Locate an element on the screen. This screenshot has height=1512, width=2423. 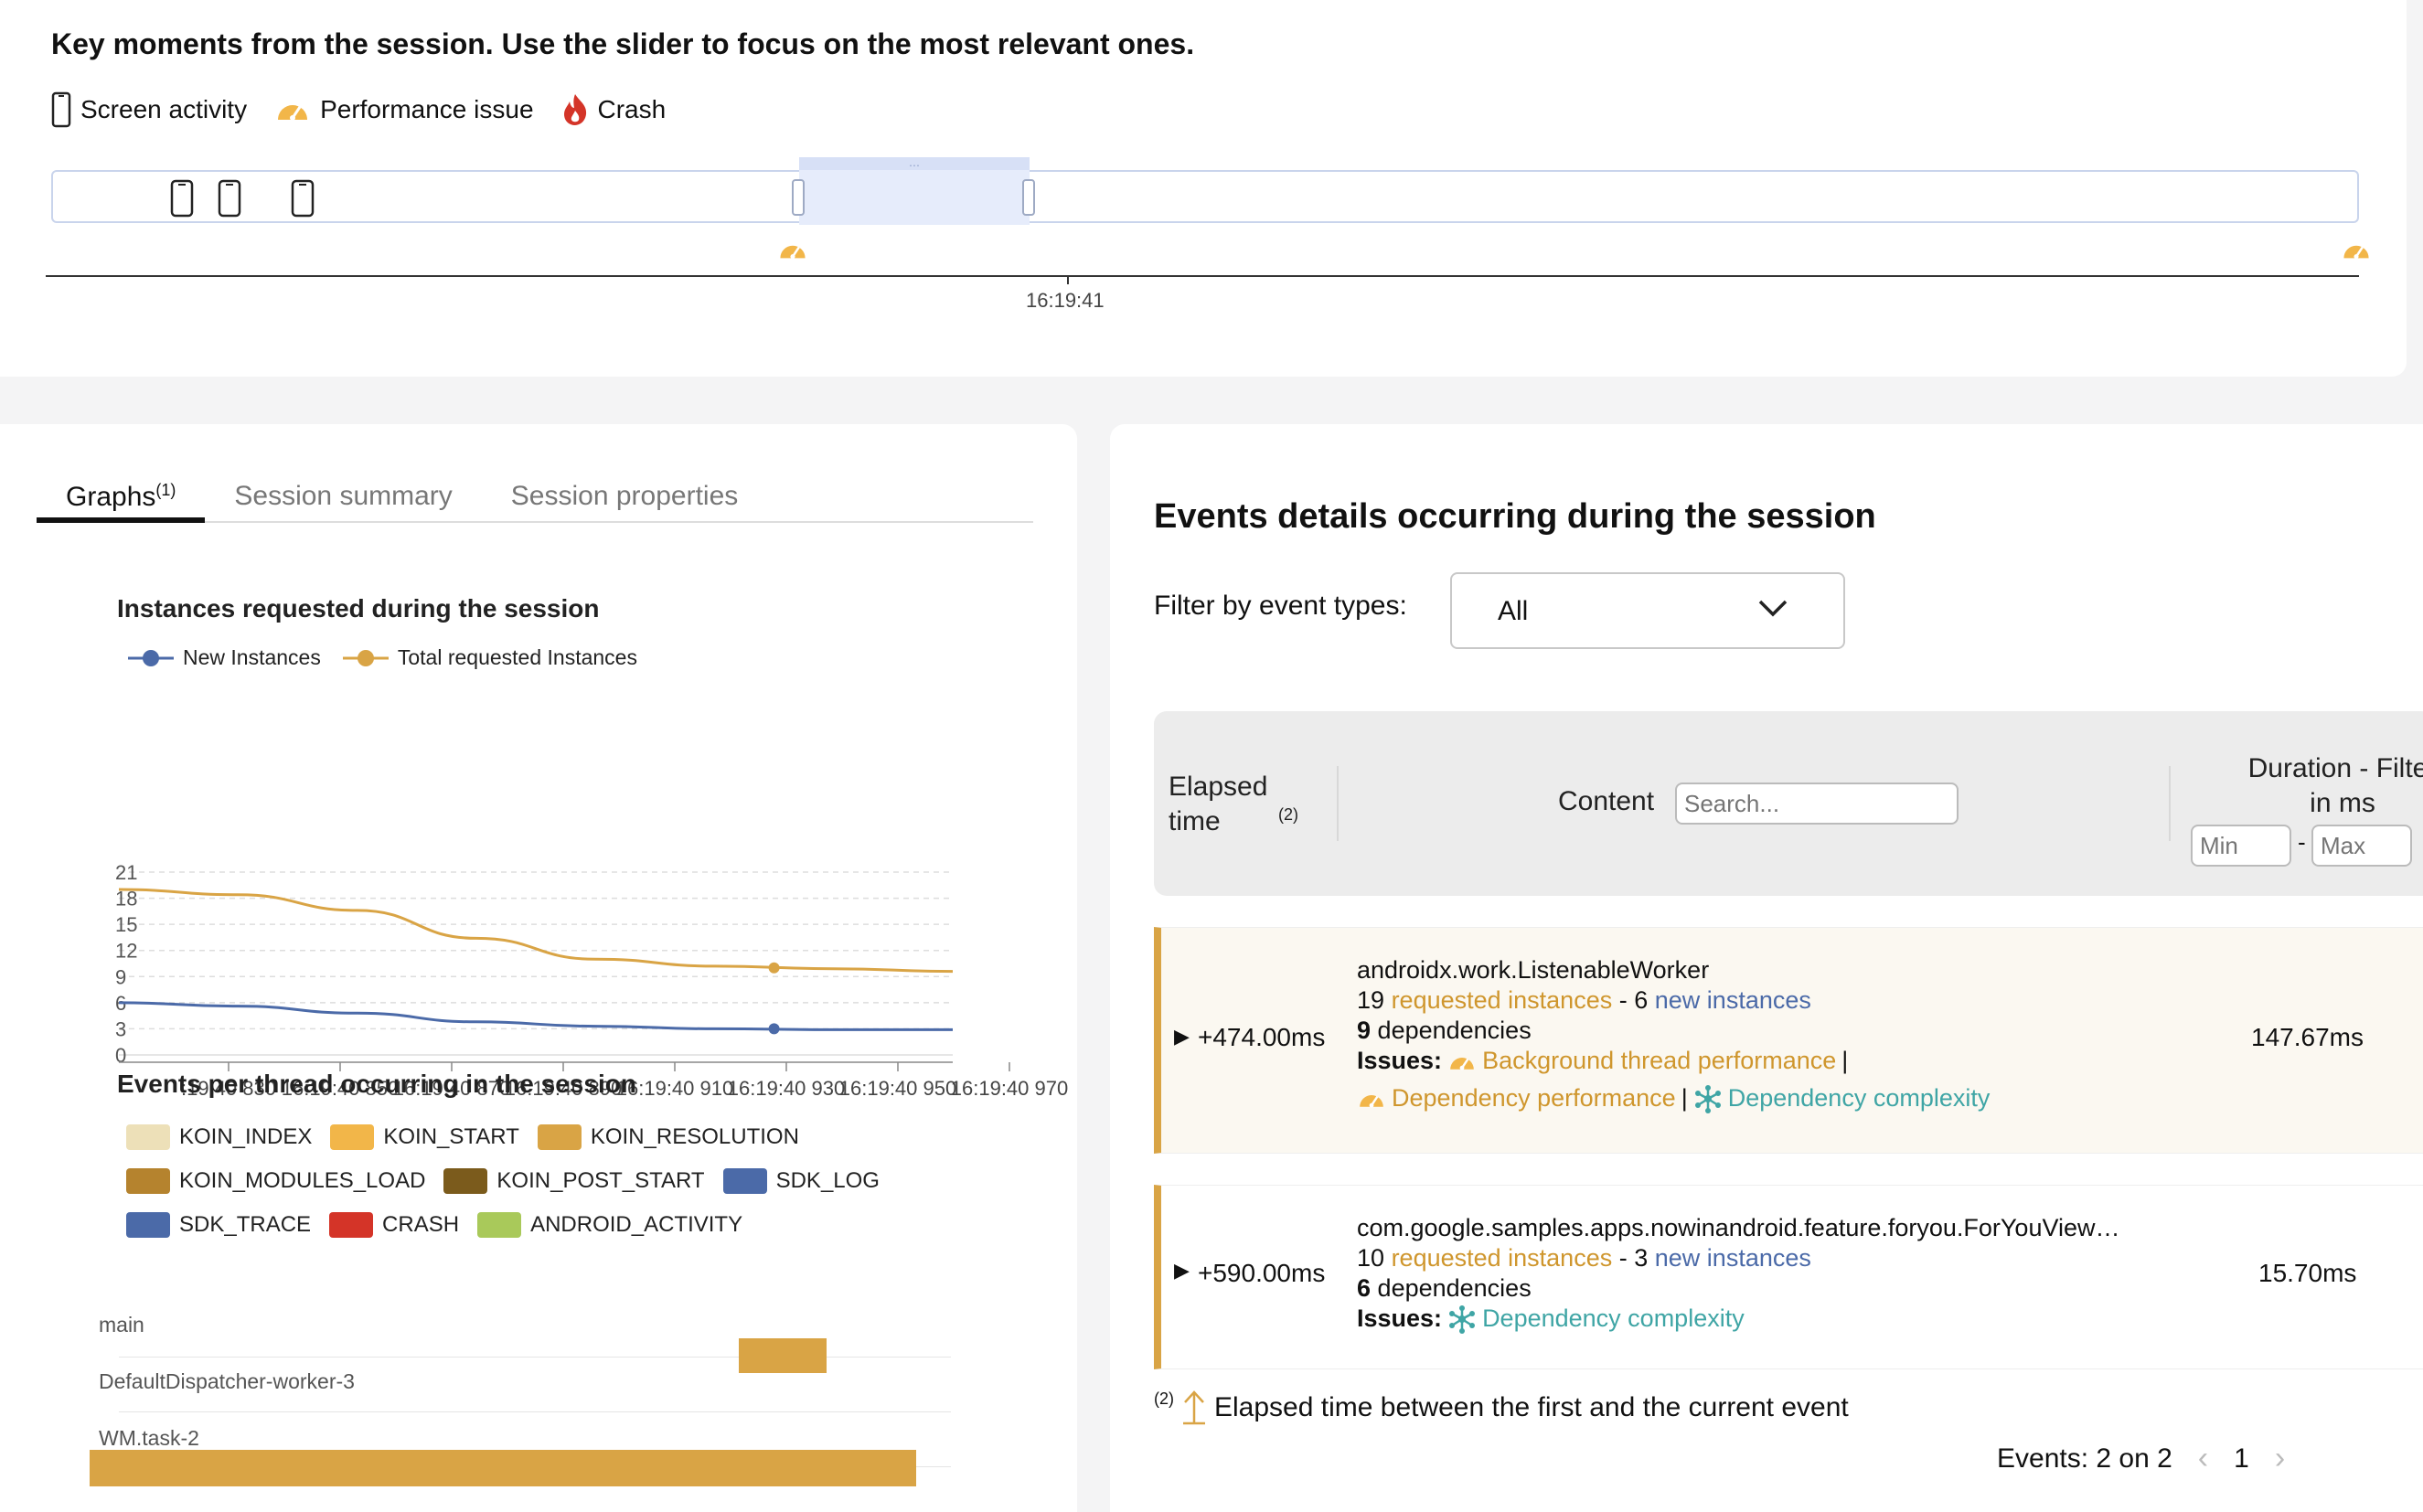
legend-performance-issue: Performance issue is located at coordinates (404, 109).